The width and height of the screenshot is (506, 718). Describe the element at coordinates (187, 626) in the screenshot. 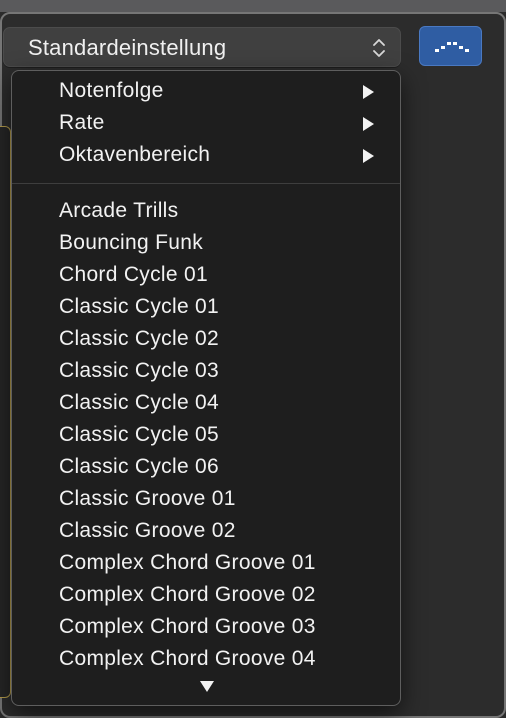

I see `preset-item-label: Complex Chord Groove 03` at that location.